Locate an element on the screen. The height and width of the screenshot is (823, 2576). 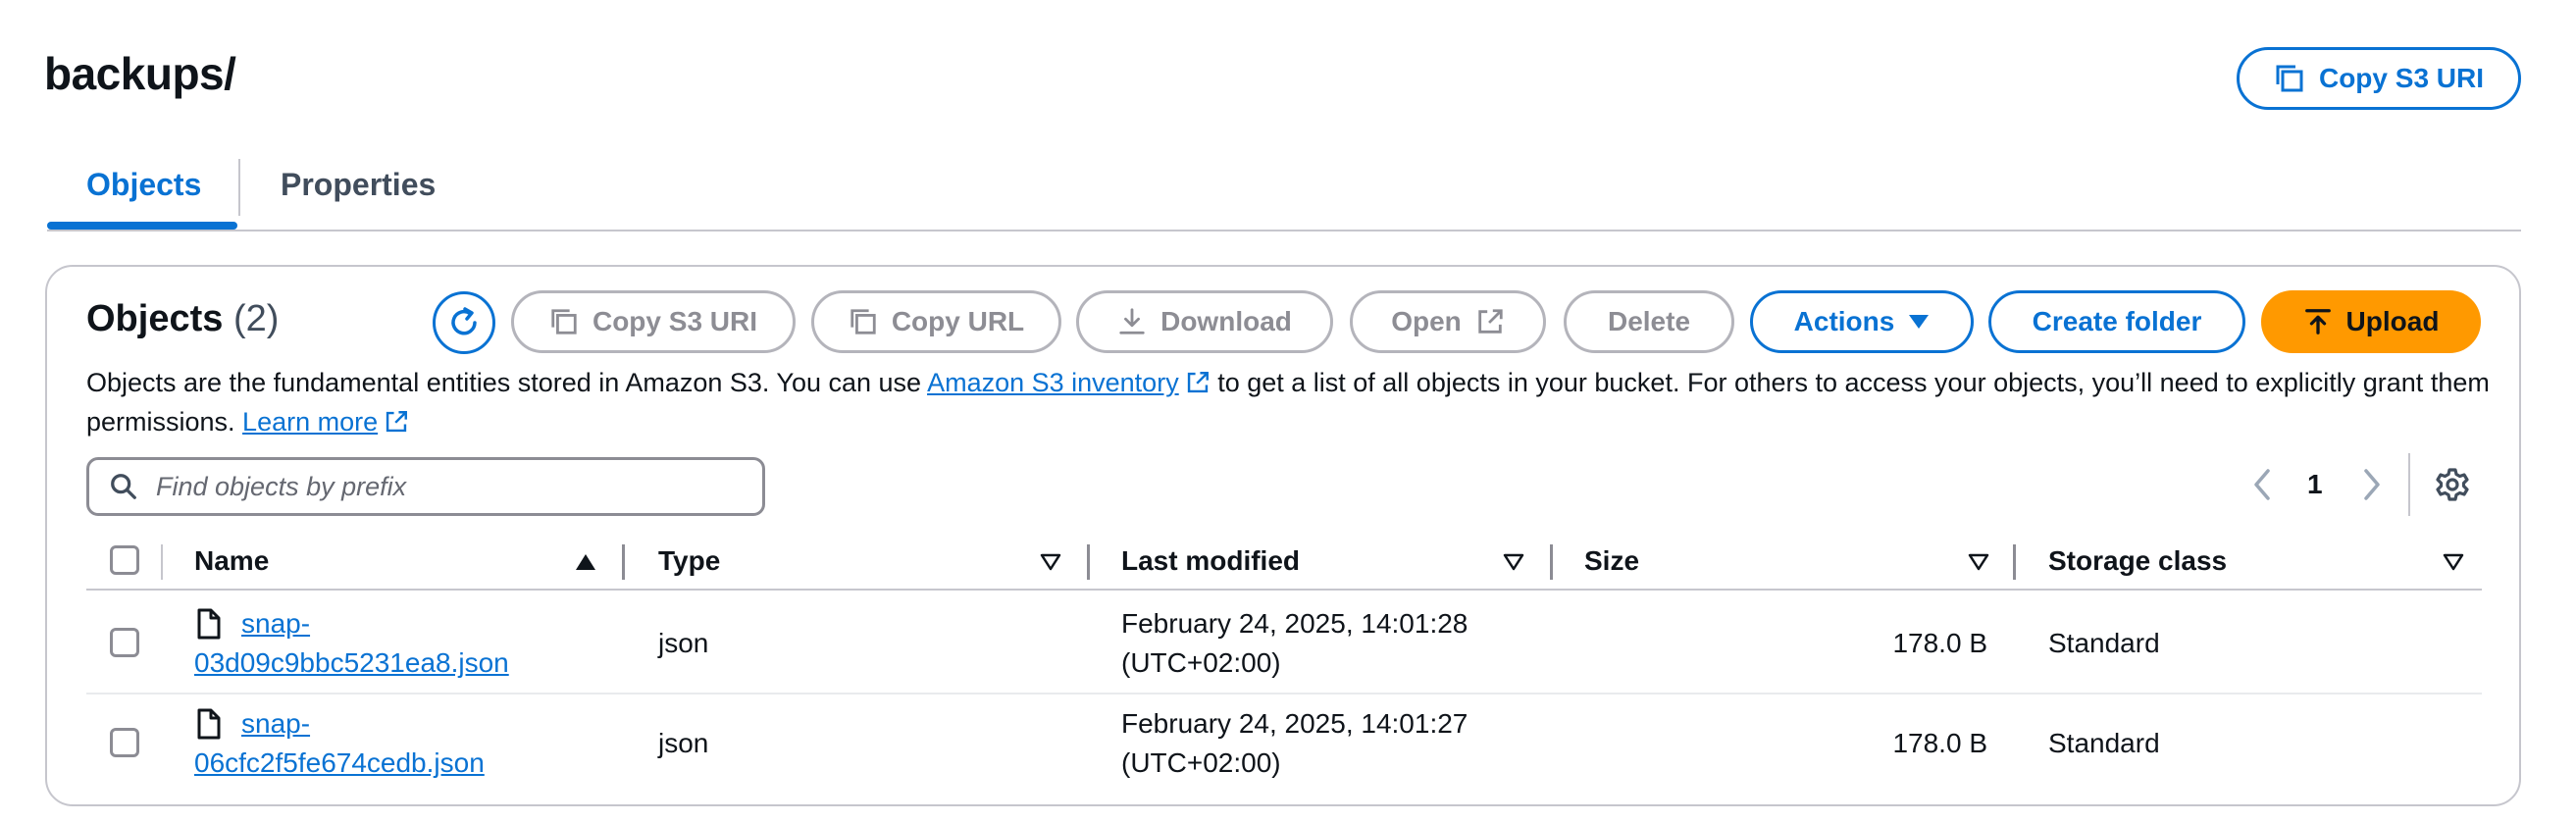
refresh-button is located at coordinates (464, 322).